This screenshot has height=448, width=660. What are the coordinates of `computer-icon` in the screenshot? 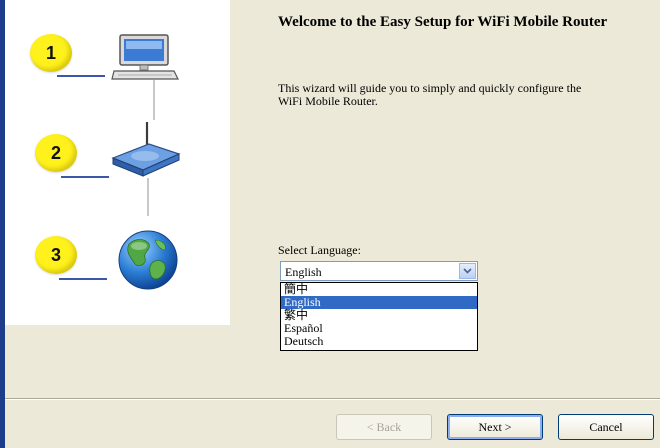 It's located at (145, 57).